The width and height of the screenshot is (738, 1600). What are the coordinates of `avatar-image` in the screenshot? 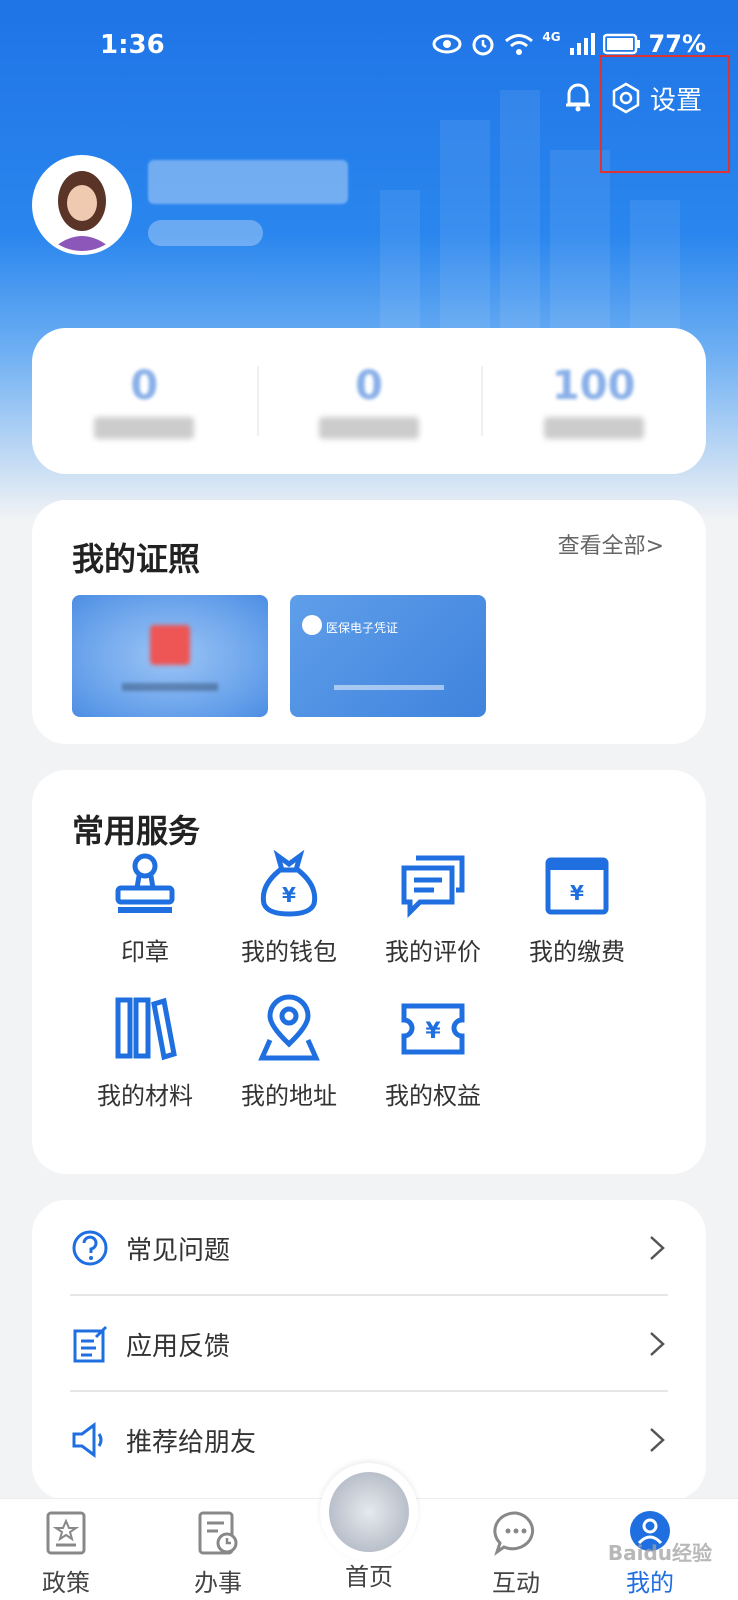 It's located at (82, 205).